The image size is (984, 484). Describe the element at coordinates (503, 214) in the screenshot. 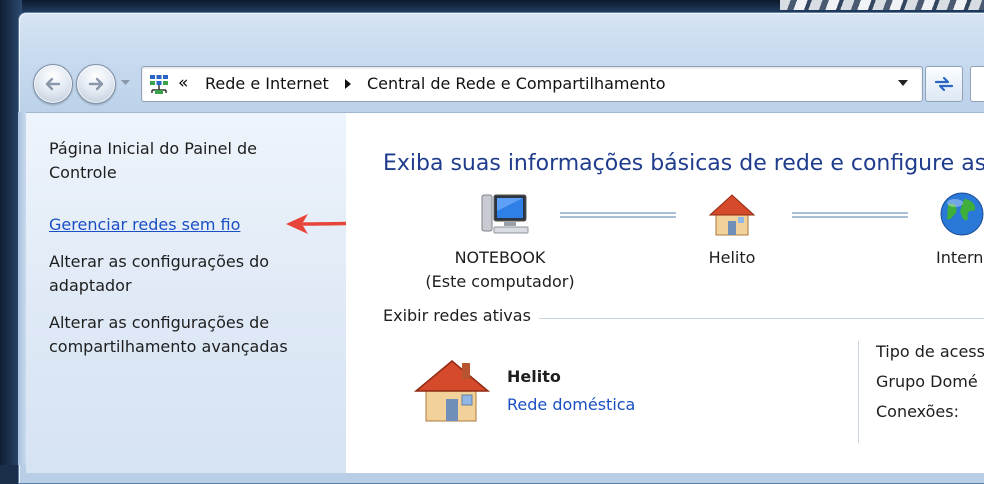

I see `computer-icon` at that location.